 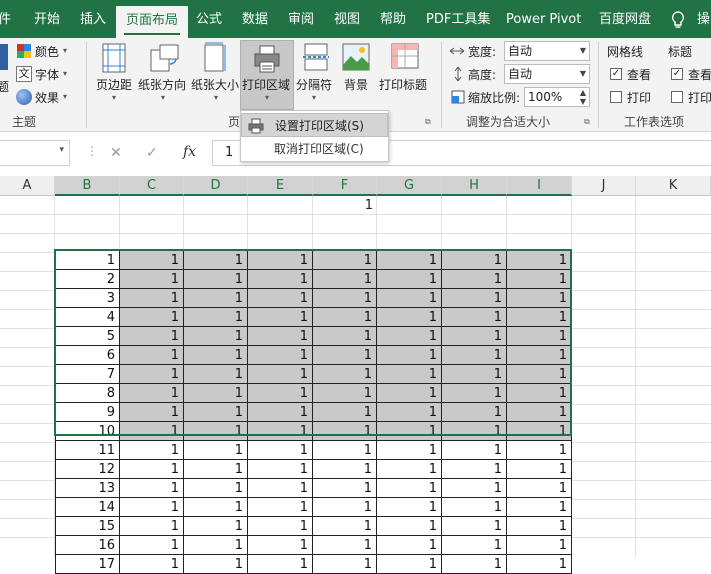 What do you see at coordinates (393, 19) in the screenshot?
I see `tab-help: 帮助` at bounding box center [393, 19].